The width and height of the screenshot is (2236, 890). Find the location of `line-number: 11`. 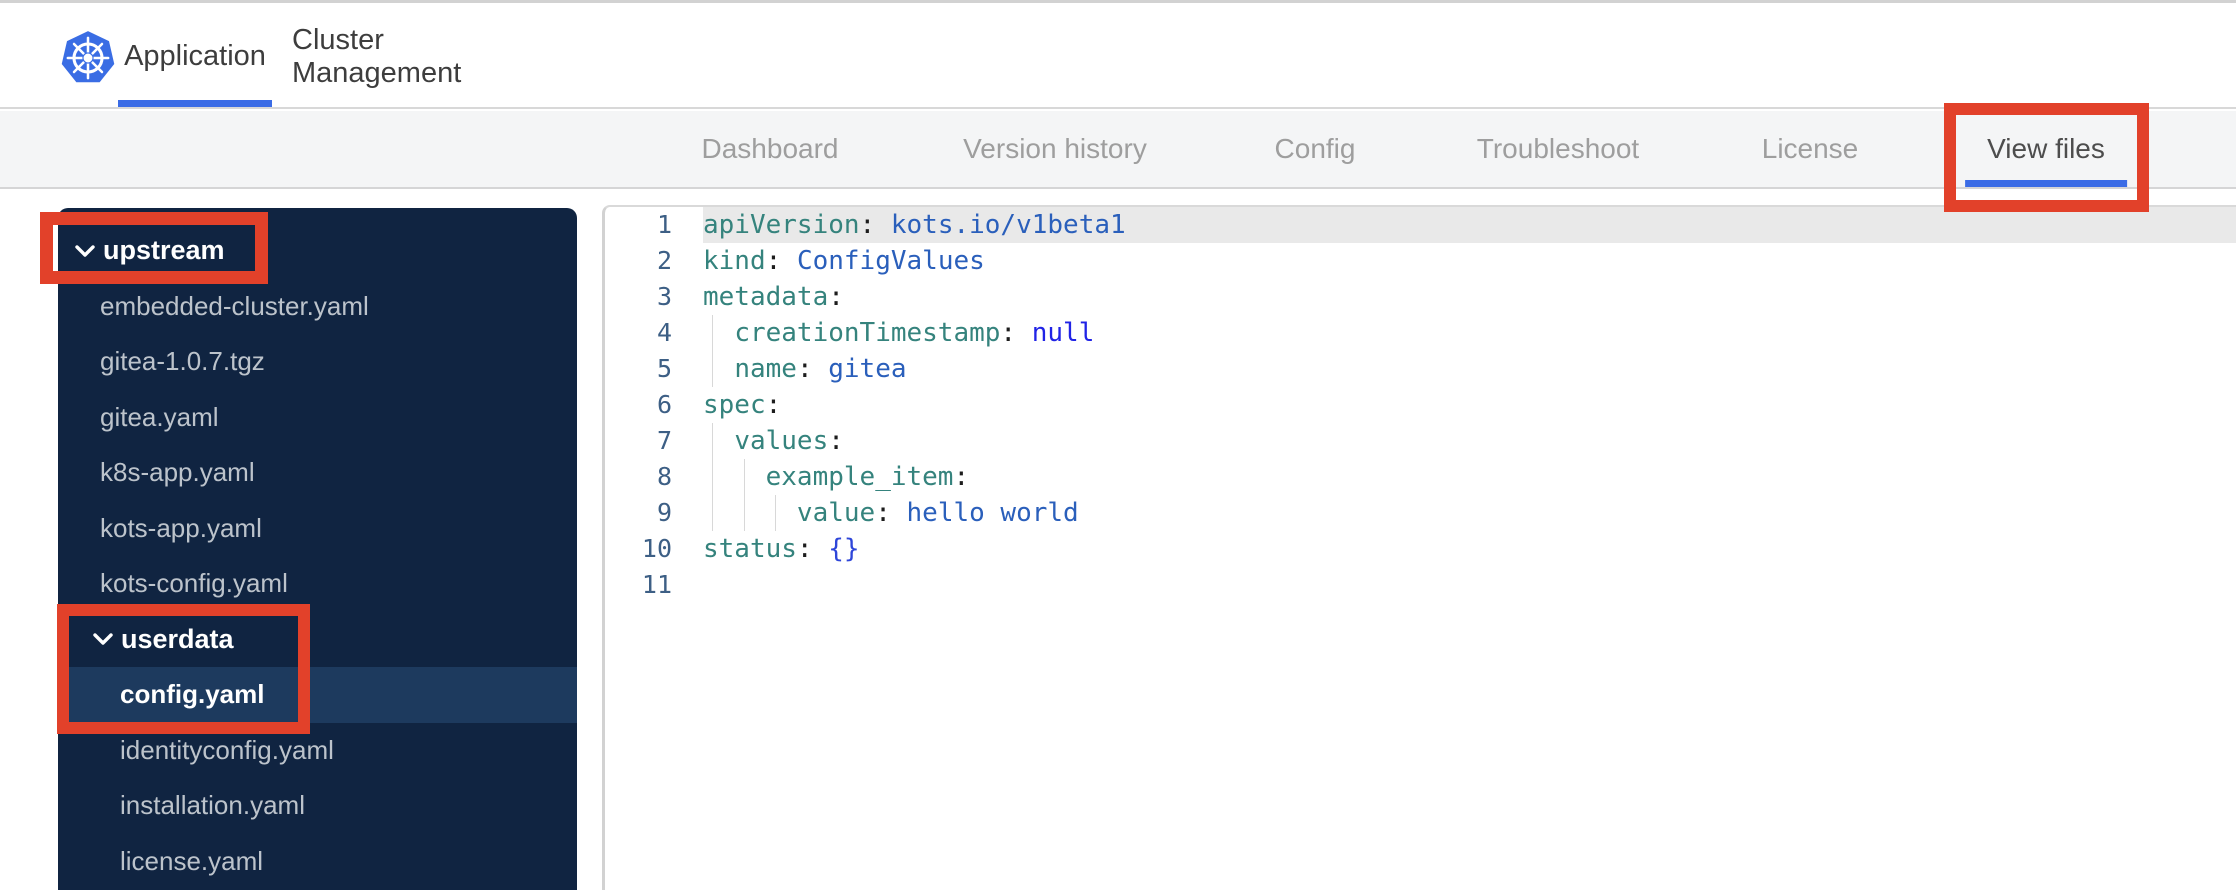

line-number: 11 is located at coordinates (656, 584).